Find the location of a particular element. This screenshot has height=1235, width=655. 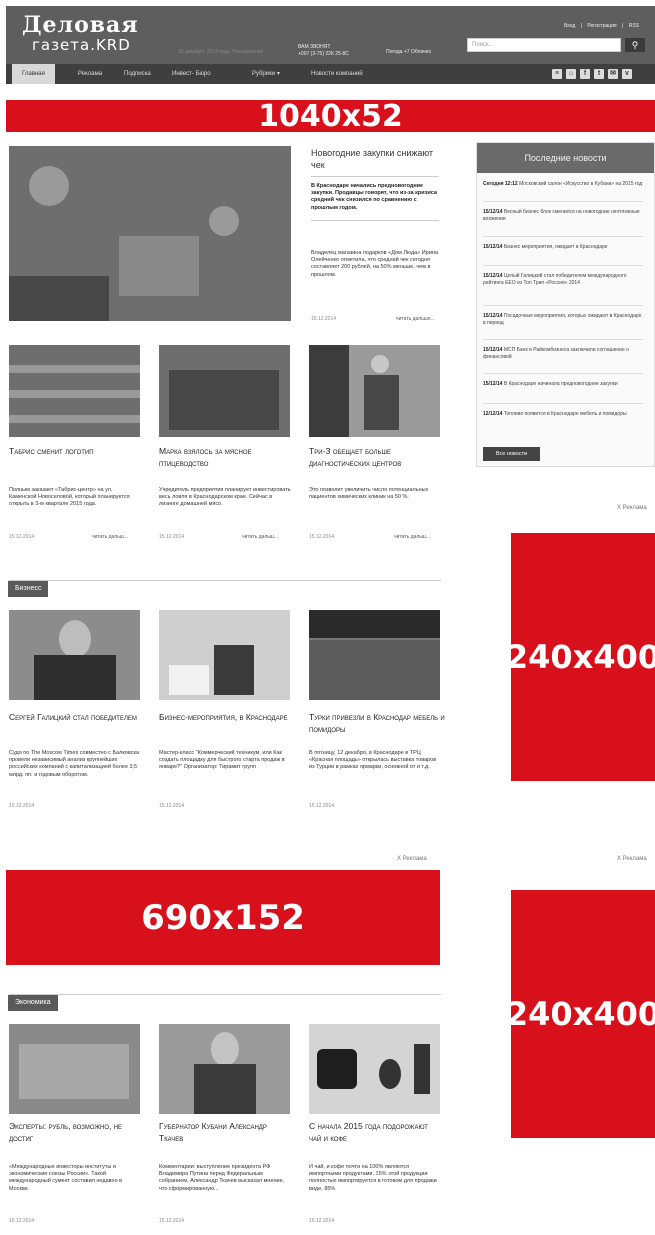

nav-item-rubrics: Рубрики ▾ is located at coordinates (266, 74).